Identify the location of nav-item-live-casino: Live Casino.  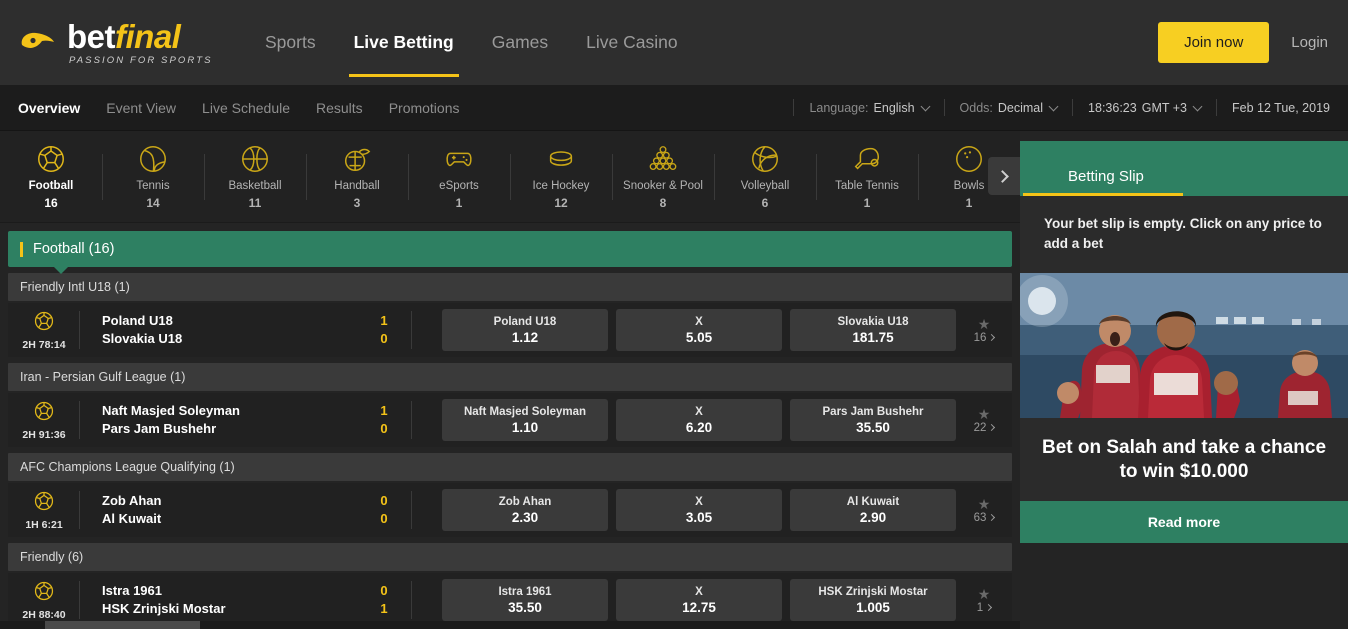
(631, 42).